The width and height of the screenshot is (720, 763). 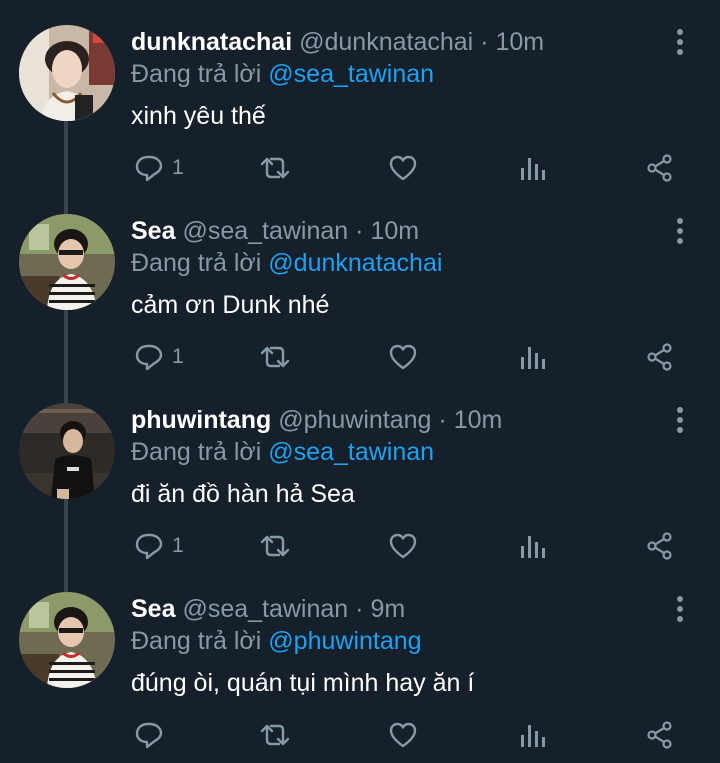 What do you see at coordinates (201, 420) in the screenshot?
I see `display-name: phuwintang` at bounding box center [201, 420].